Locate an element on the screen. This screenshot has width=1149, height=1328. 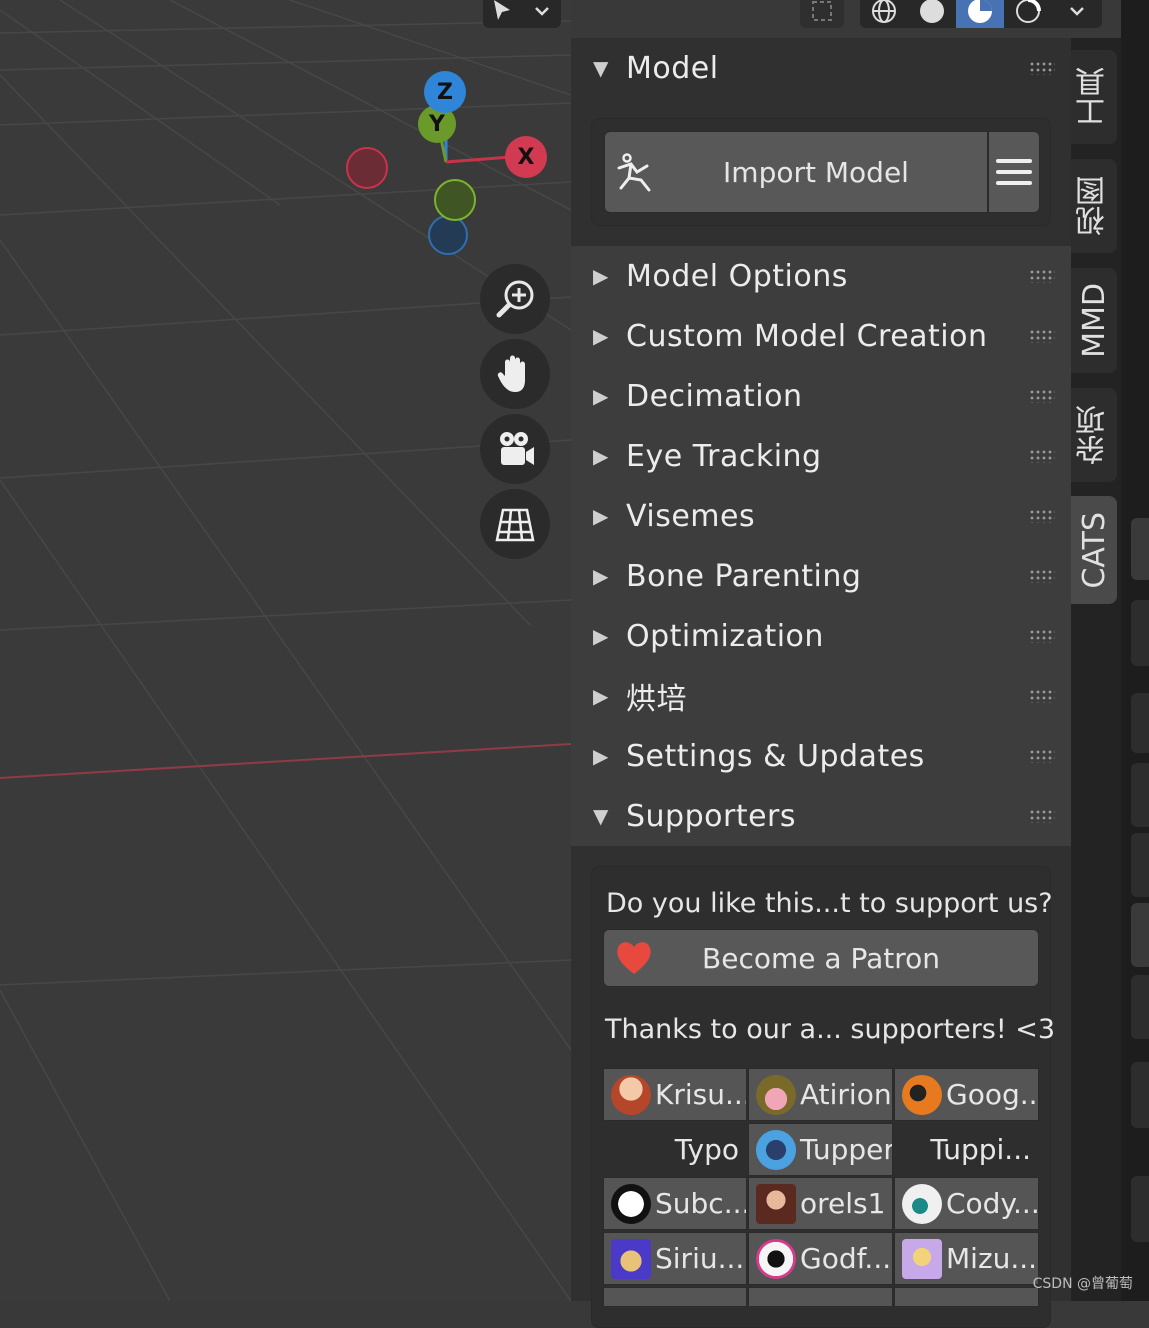
xray-toggle is located at coordinates (822, 14).